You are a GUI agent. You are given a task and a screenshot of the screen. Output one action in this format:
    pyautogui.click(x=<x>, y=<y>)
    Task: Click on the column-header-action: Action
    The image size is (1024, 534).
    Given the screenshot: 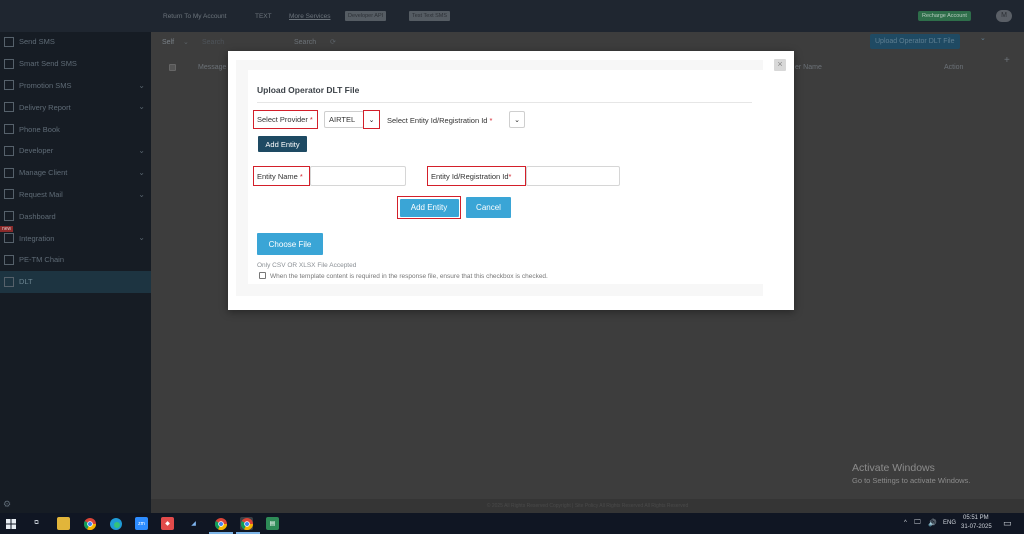 What is the action you would take?
    pyautogui.click(x=954, y=67)
    